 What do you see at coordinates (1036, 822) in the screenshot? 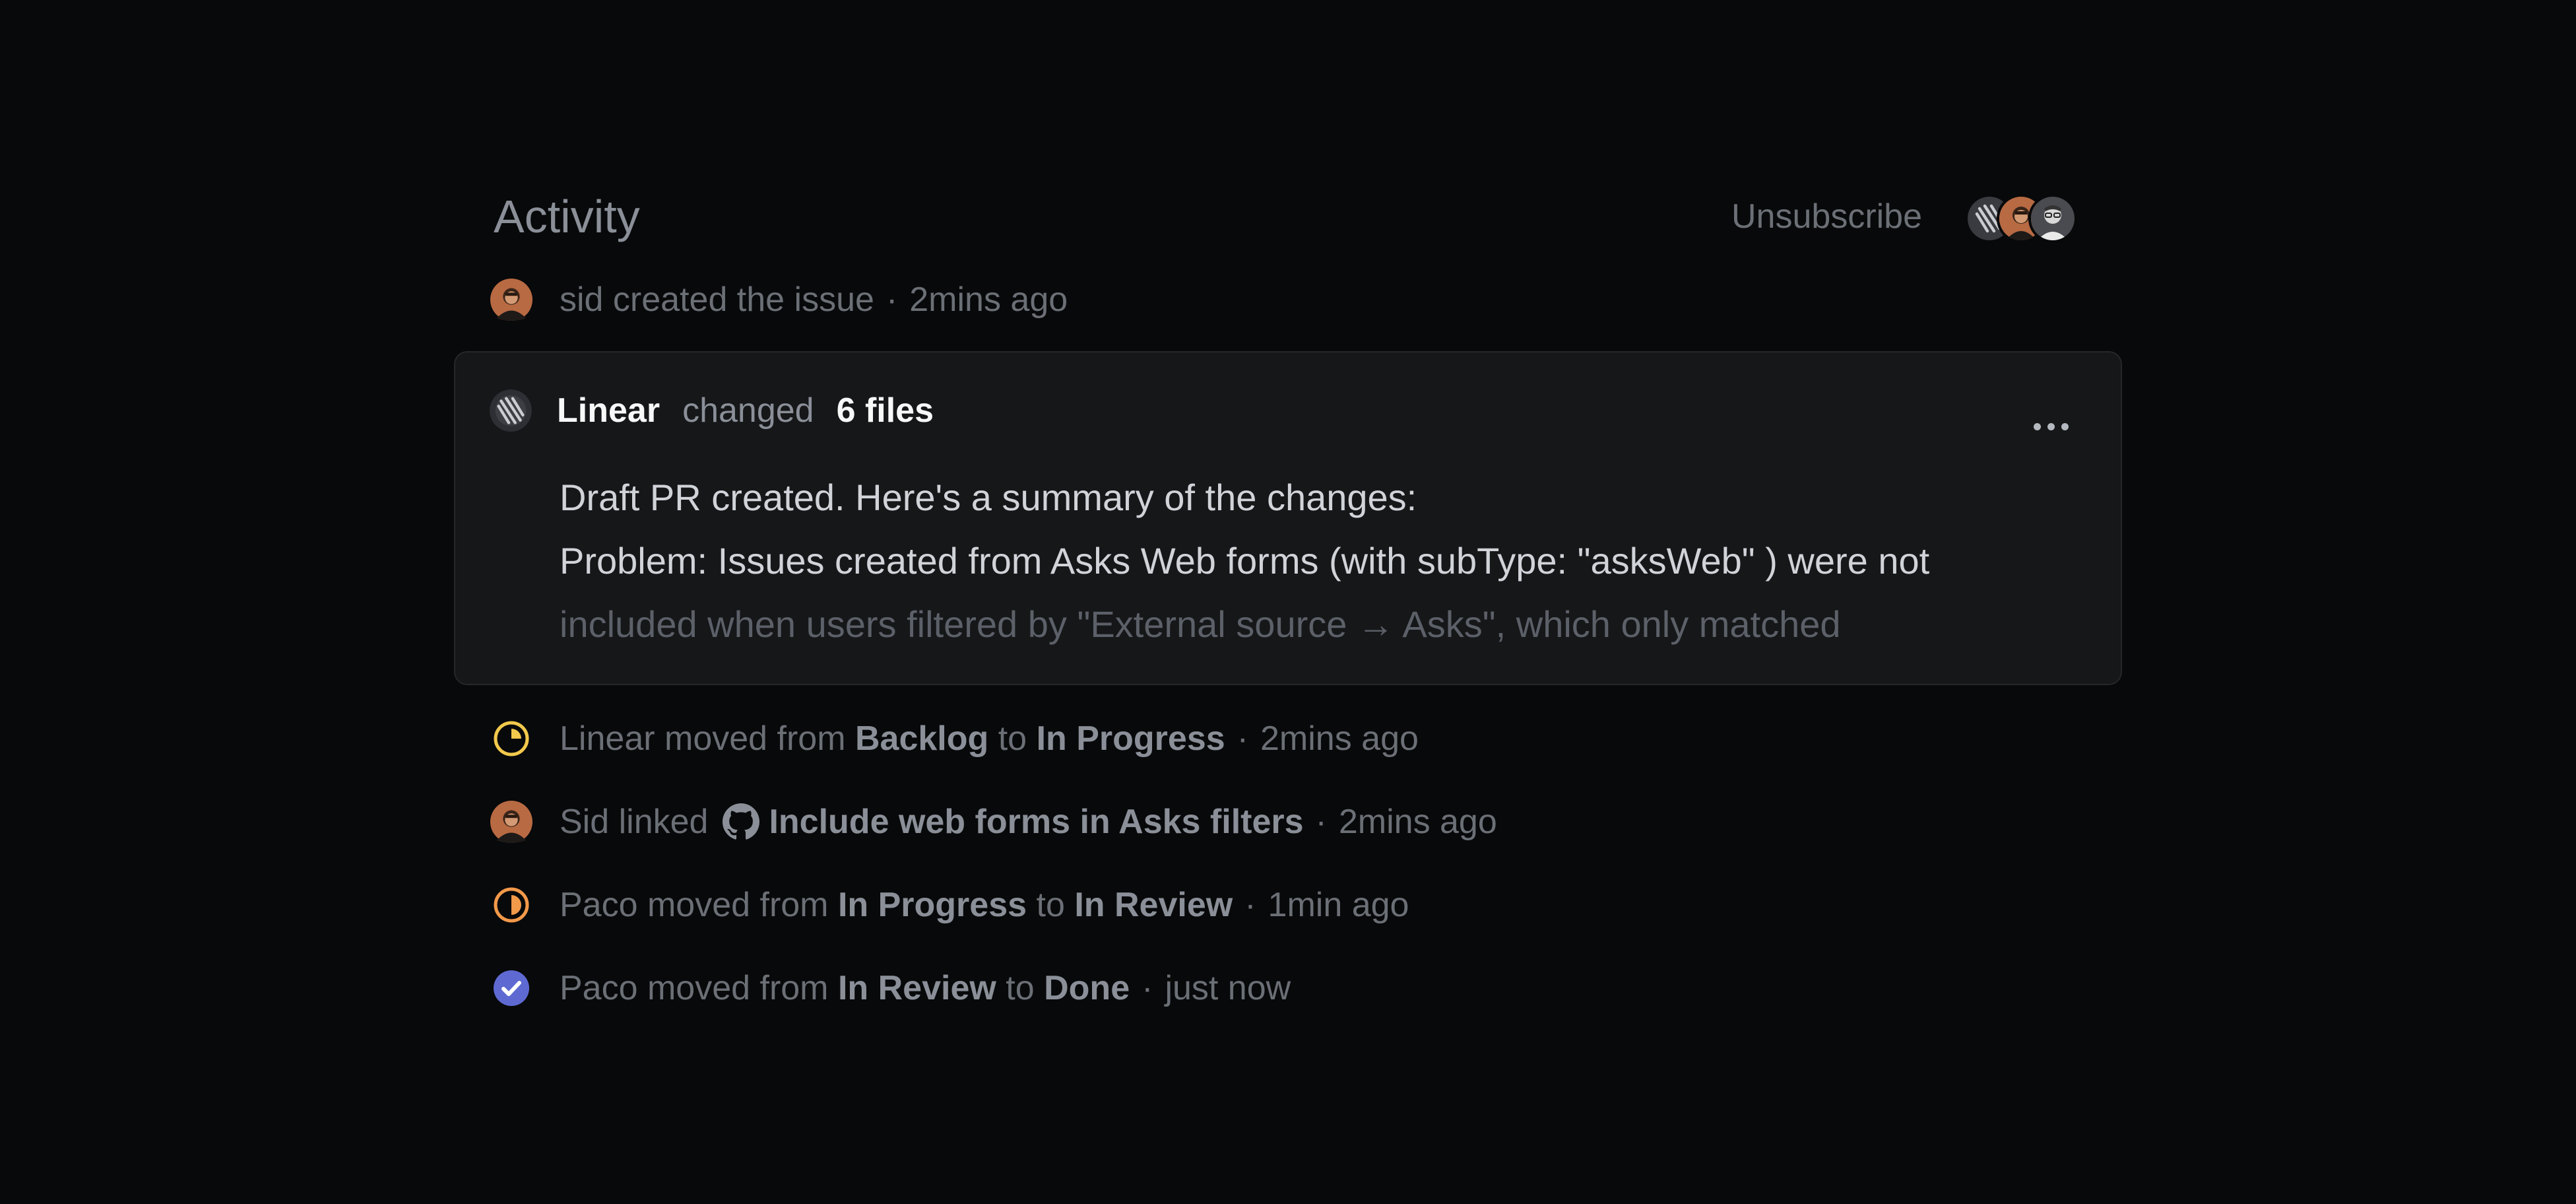
I see `pull-request-link: Include web forms in Asks filters` at bounding box center [1036, 822].